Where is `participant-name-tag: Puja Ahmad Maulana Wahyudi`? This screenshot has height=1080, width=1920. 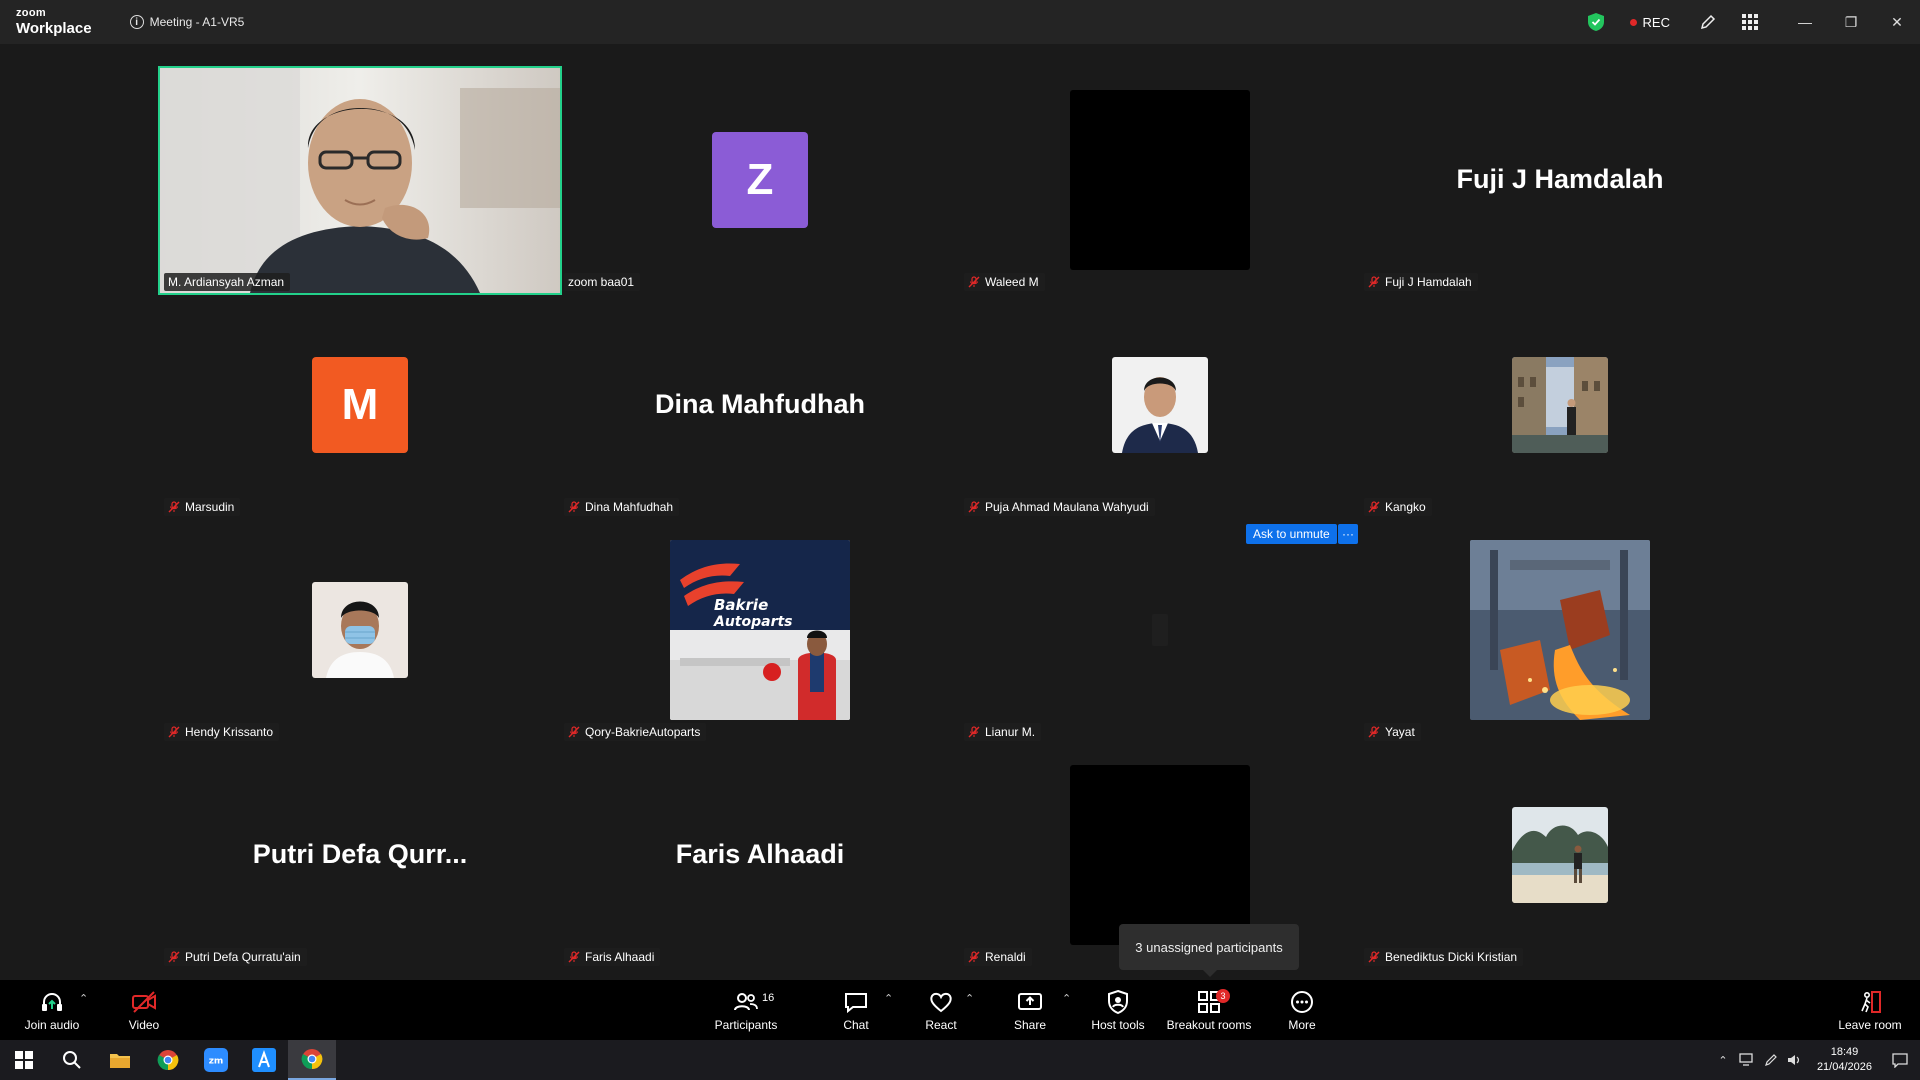 participant-name-tag: Puja Ahmad Maulana Wahyudi is located at coordinates (1059, 507).